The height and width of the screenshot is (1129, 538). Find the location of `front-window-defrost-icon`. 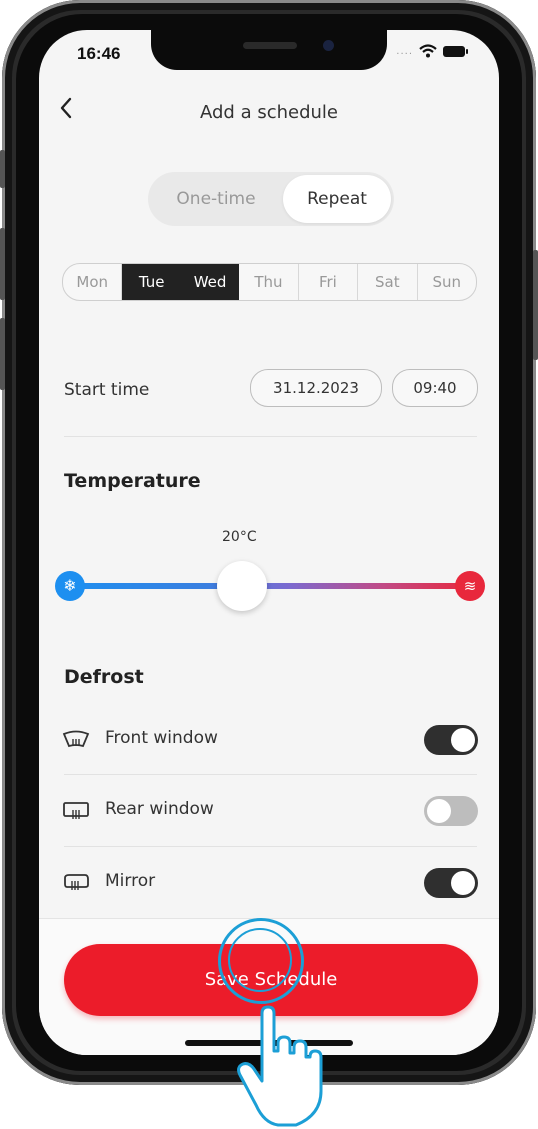

front-window-defrost-icon is located at coordinates (76, 739).